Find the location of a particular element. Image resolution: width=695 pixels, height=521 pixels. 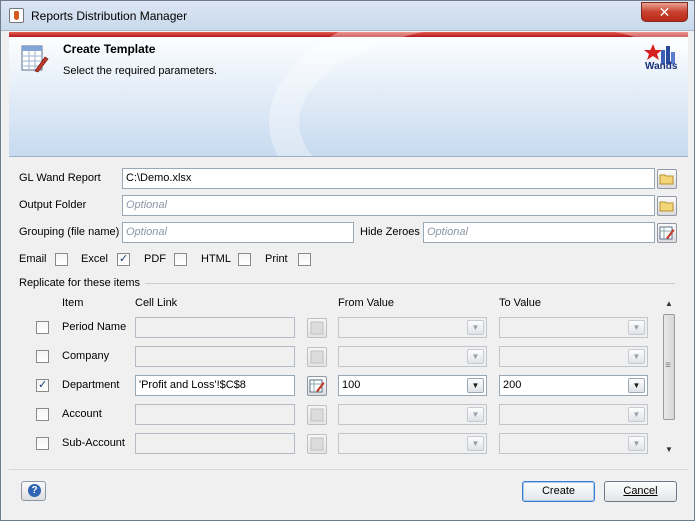

output-folder-field: Optional is located at coordinates (388, 205).